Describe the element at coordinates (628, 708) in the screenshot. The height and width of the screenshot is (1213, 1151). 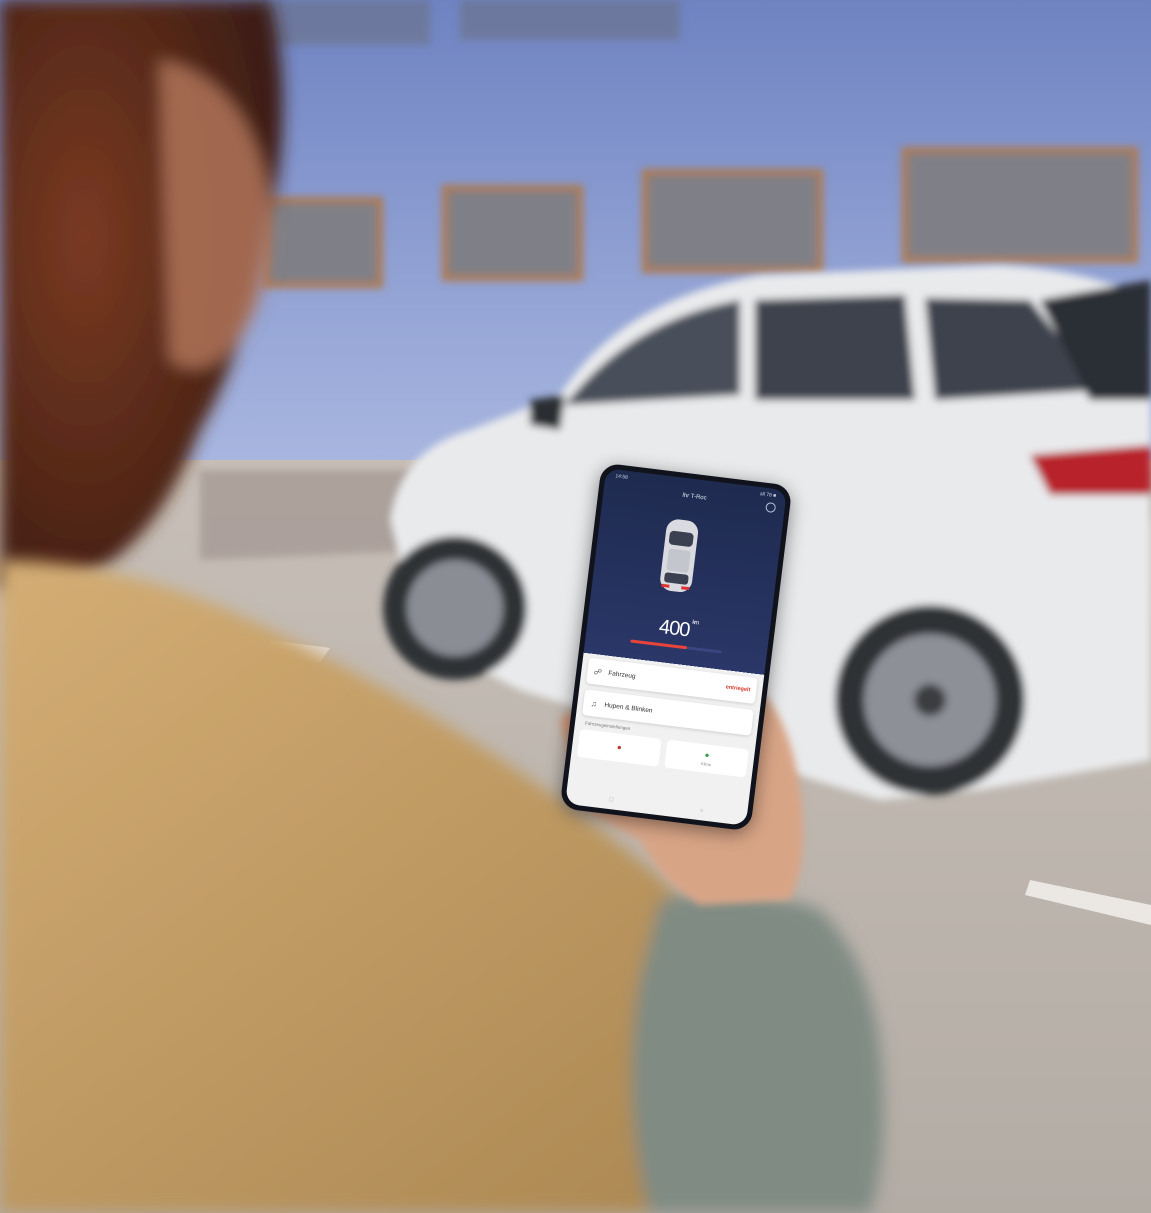
I see `horn-card-label: Hupen & Blinken` at that location.